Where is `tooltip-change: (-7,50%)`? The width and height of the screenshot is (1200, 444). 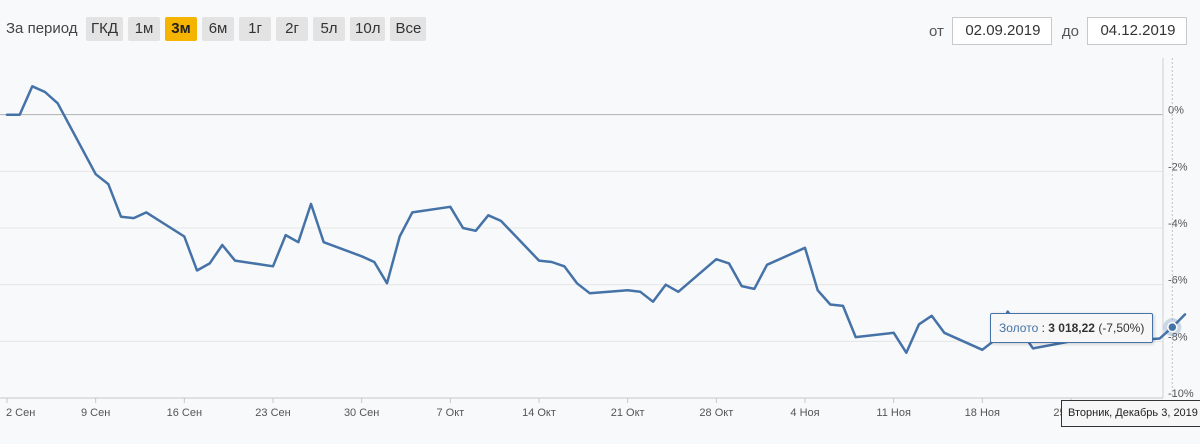 tooltip-change: (-7,50%) is located at coordinates (1119, 328).